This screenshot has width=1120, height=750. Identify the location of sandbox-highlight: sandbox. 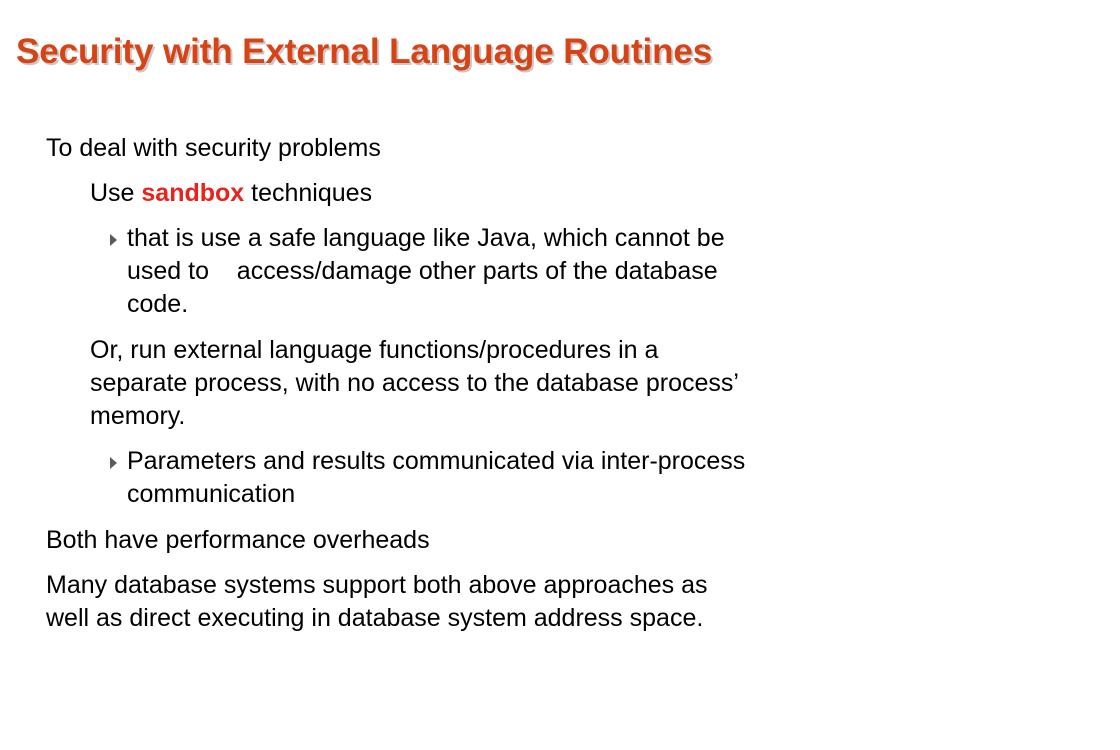
(193, 193).